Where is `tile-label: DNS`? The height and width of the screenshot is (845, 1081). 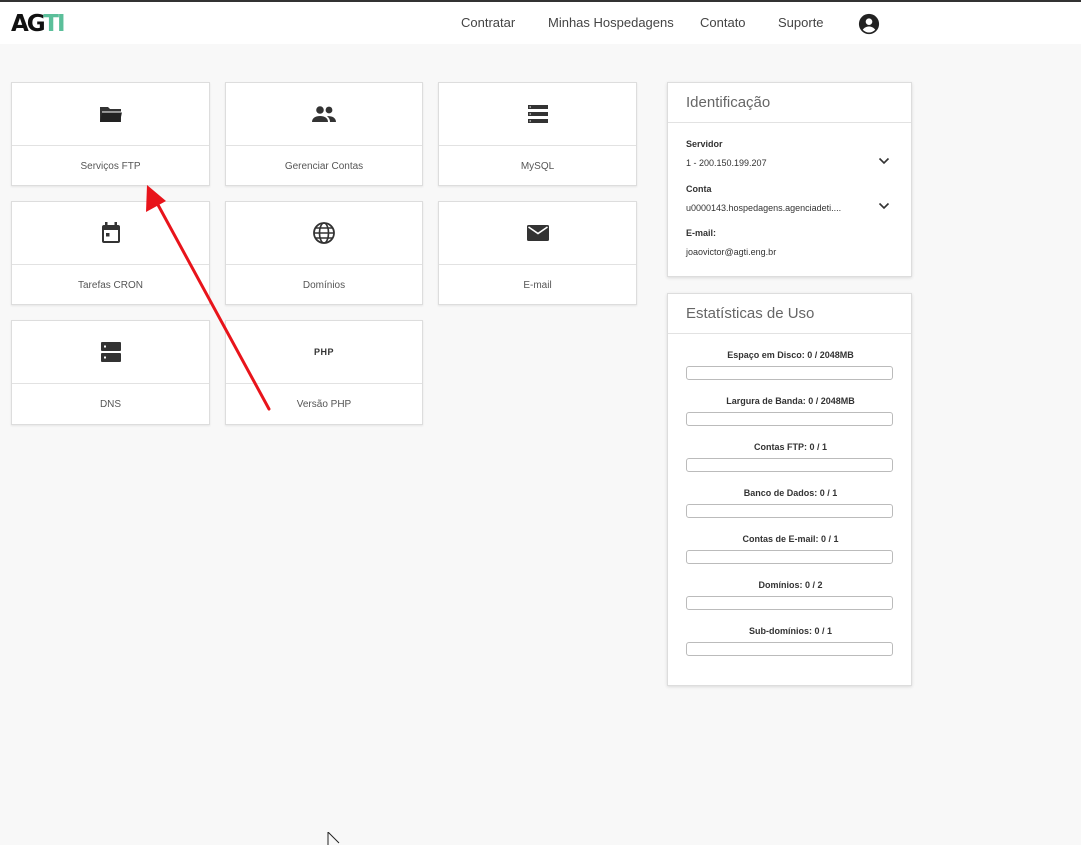
tile-label: DNS is located at coordinates (110, 404).